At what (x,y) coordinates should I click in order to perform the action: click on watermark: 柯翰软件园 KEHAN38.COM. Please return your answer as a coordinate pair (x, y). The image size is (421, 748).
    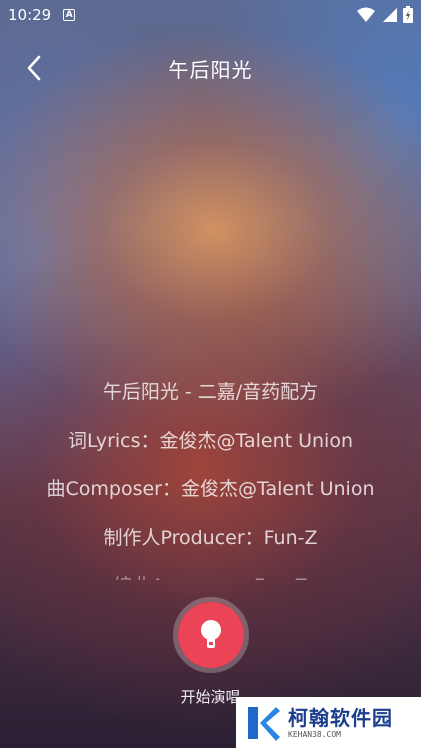
    Looking at the image, I should click on (328, 722).